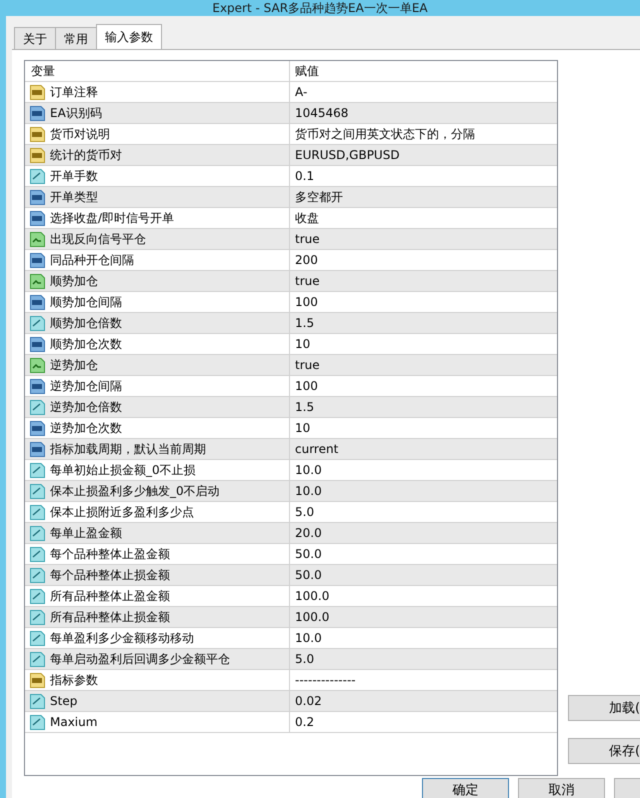  Describe the element at coordinates (110, 554) in the screenshot. I see `variable-name: 每个品种整体止盈金额` at that location.